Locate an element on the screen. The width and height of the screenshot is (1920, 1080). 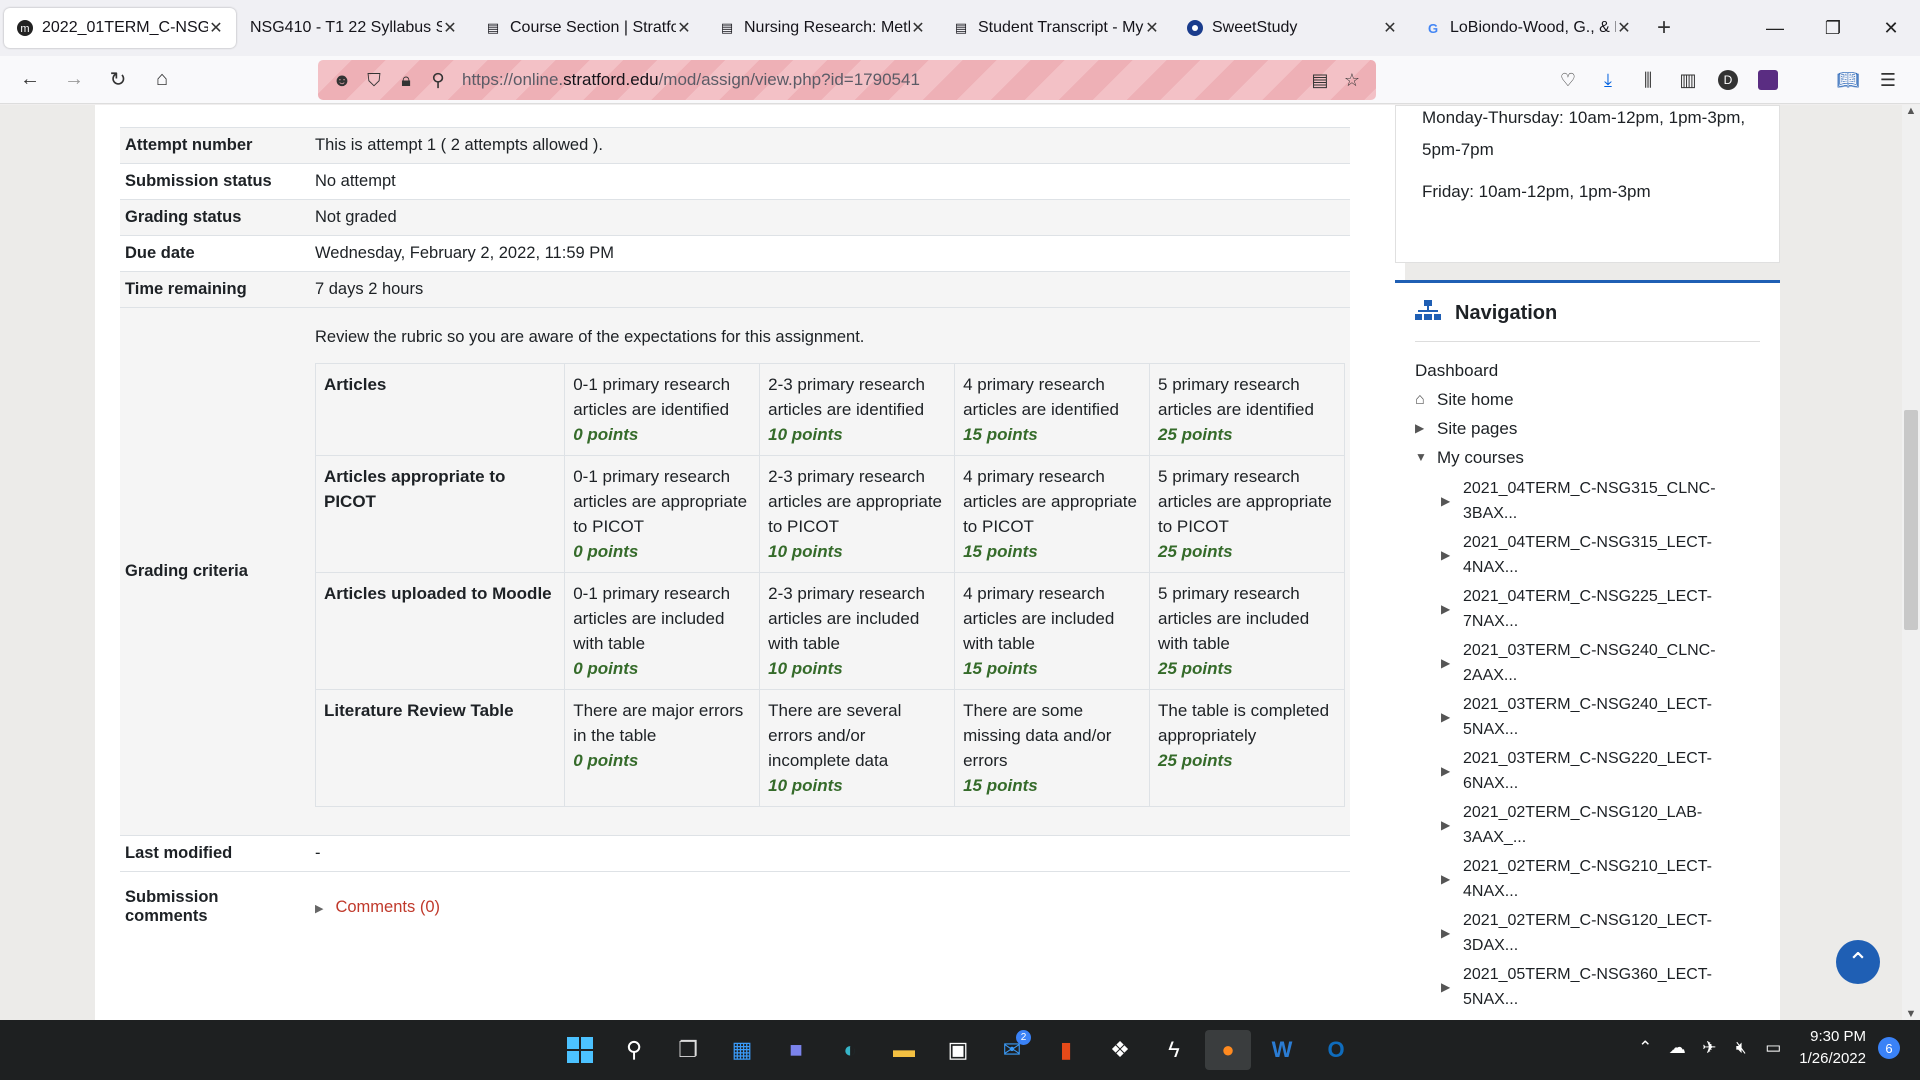
minimize-icon: — is located at coordinates (1775, 28).